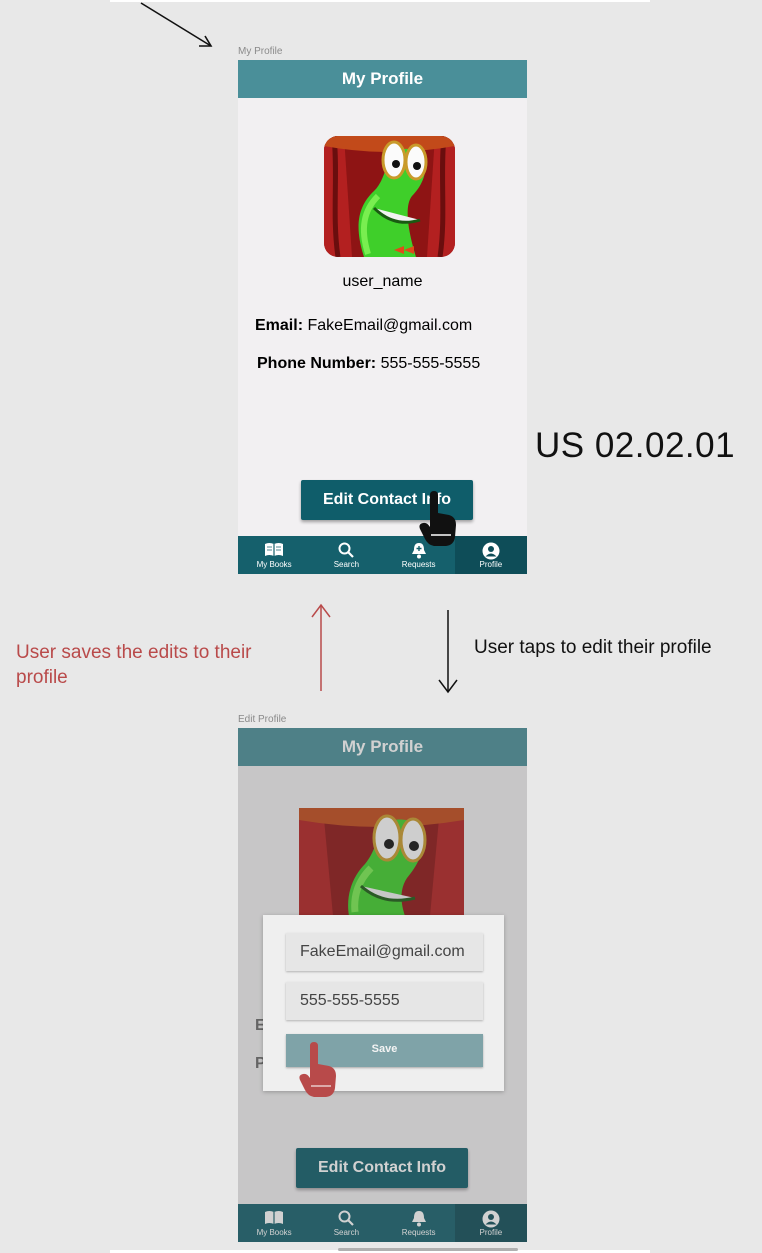 The height and width of the screenshot is (1253, 762). Describe the element at coordinates (448, 652) in the screenshot. I see `edit-flow-arrow` at that location.